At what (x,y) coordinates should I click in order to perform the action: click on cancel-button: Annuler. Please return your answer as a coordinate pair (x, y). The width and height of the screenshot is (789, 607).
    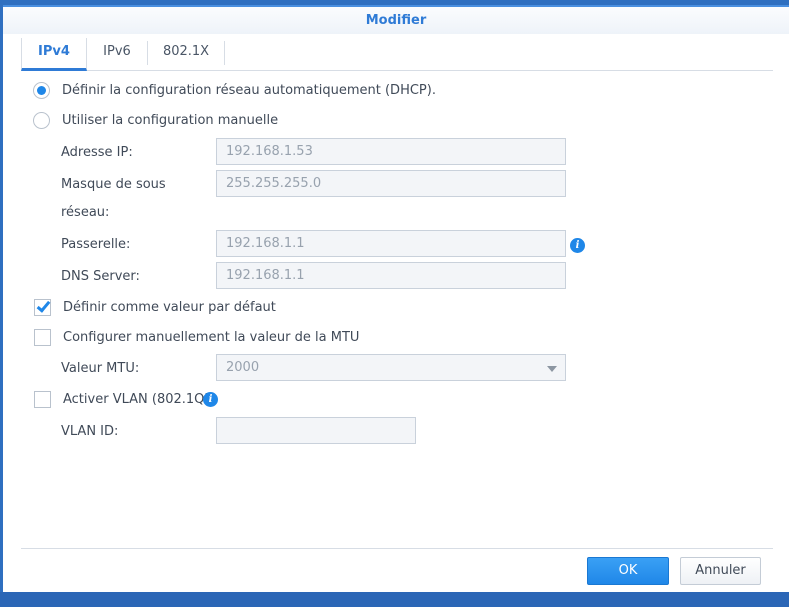
    Looking at the image, I should click on (720, 571).